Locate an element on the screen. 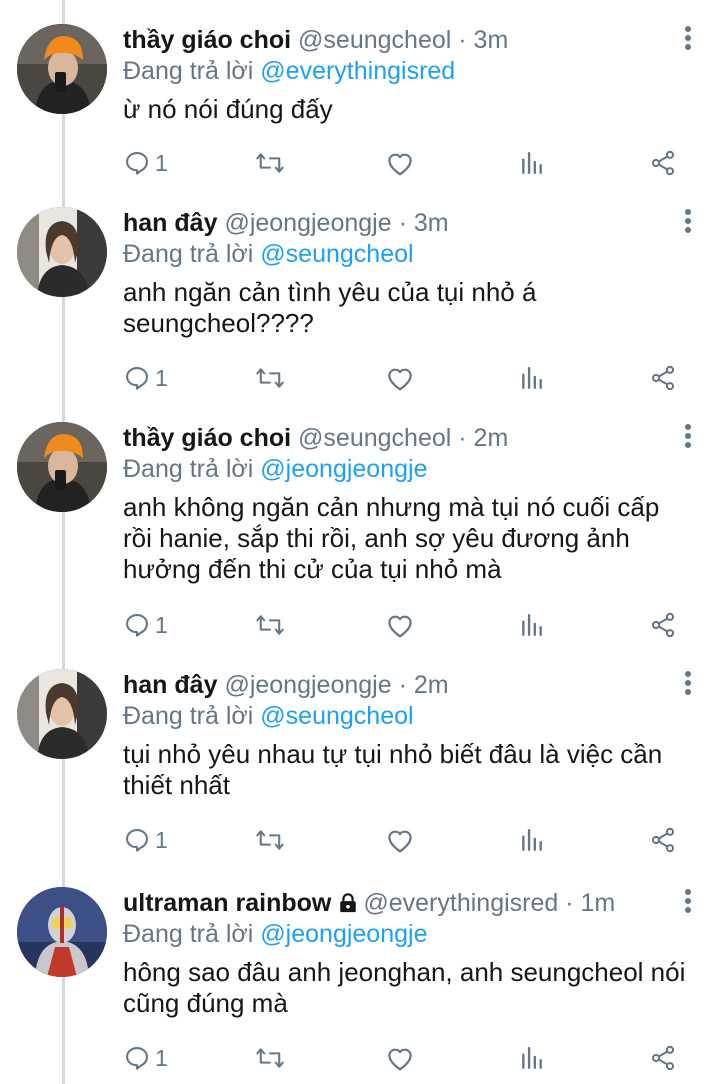 The height and width of the screenshot is (1084, 720). user-handle: @everythingisred is located at coordinates (460, 903).